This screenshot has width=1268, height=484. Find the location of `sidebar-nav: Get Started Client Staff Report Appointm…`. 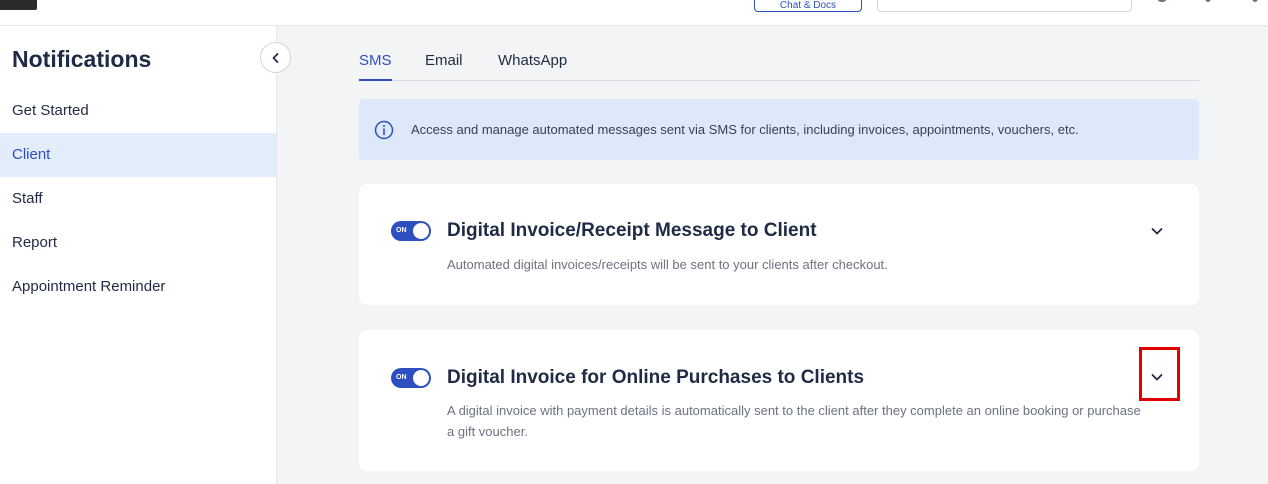

sidebar-nav: Get Started Client Staff Report Appointm… is located at coordinates (138, 199).